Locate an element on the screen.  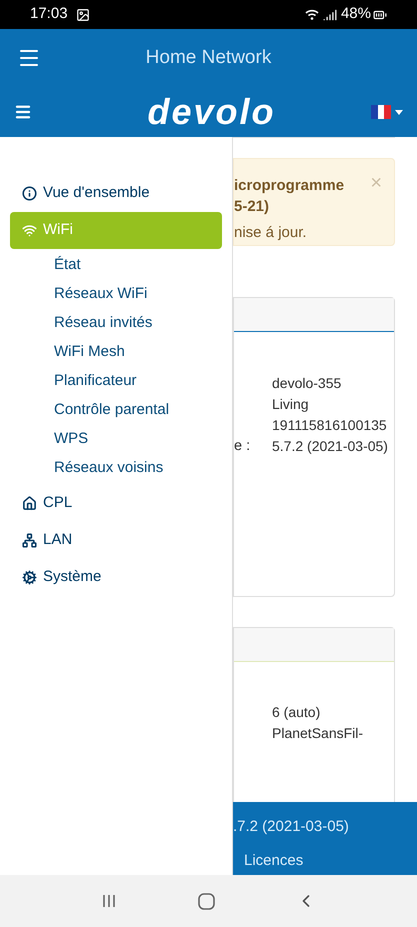
drawer-subitem: Contrôle parental is located at coordinates (138, 410).